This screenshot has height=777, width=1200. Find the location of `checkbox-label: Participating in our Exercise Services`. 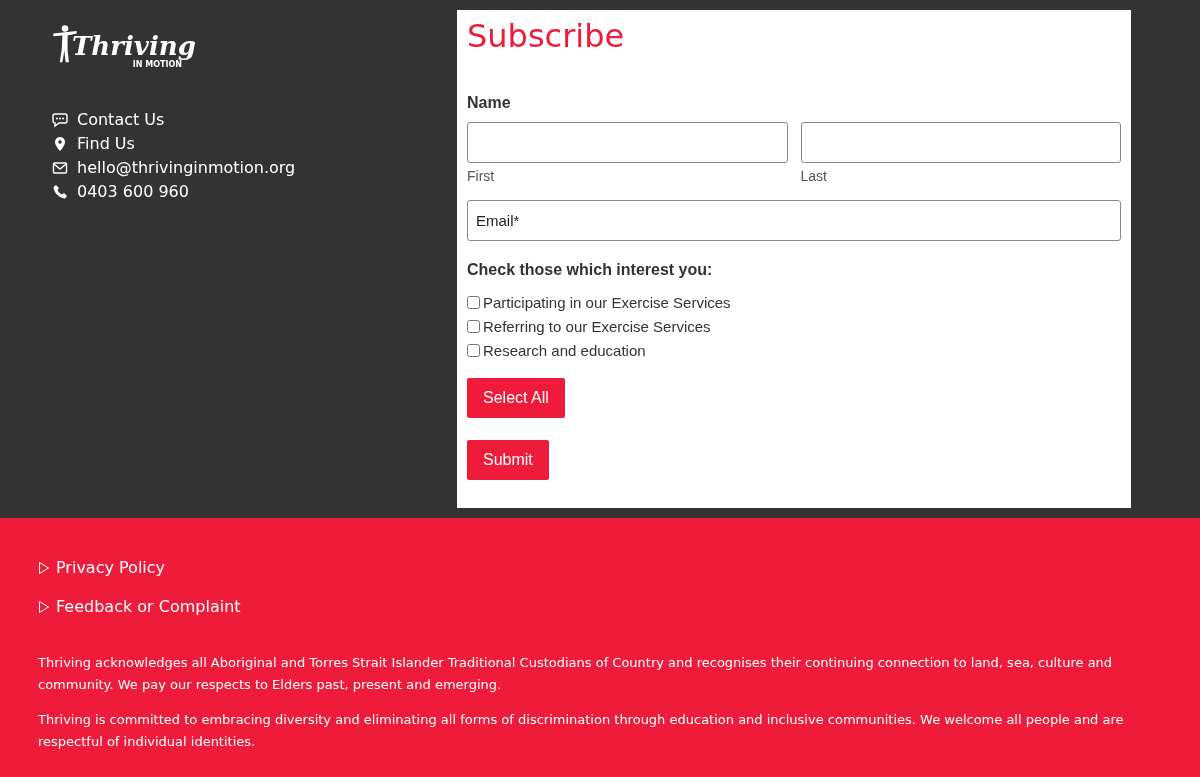

checkbox-label: Participating in our Exercise Services is located at coordinates (607, 302).